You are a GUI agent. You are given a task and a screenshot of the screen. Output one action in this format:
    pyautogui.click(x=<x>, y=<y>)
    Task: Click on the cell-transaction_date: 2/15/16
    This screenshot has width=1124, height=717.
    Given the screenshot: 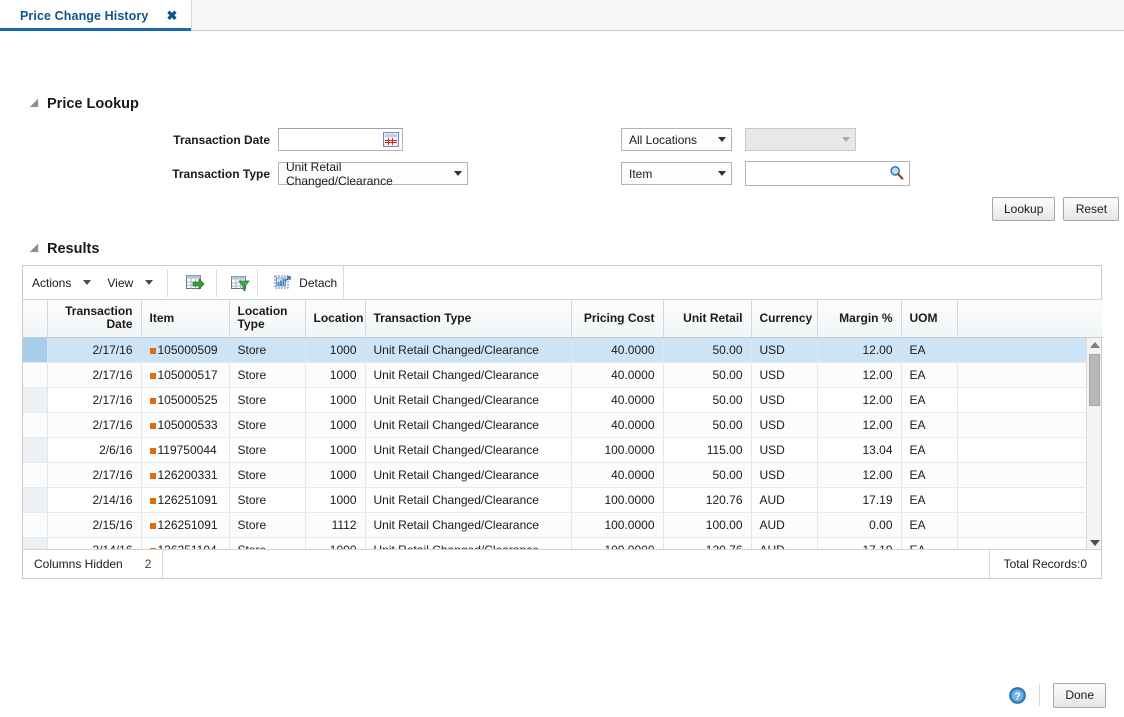 What is the action you would take?
    pyautogui.click(x=94, y=525)
    